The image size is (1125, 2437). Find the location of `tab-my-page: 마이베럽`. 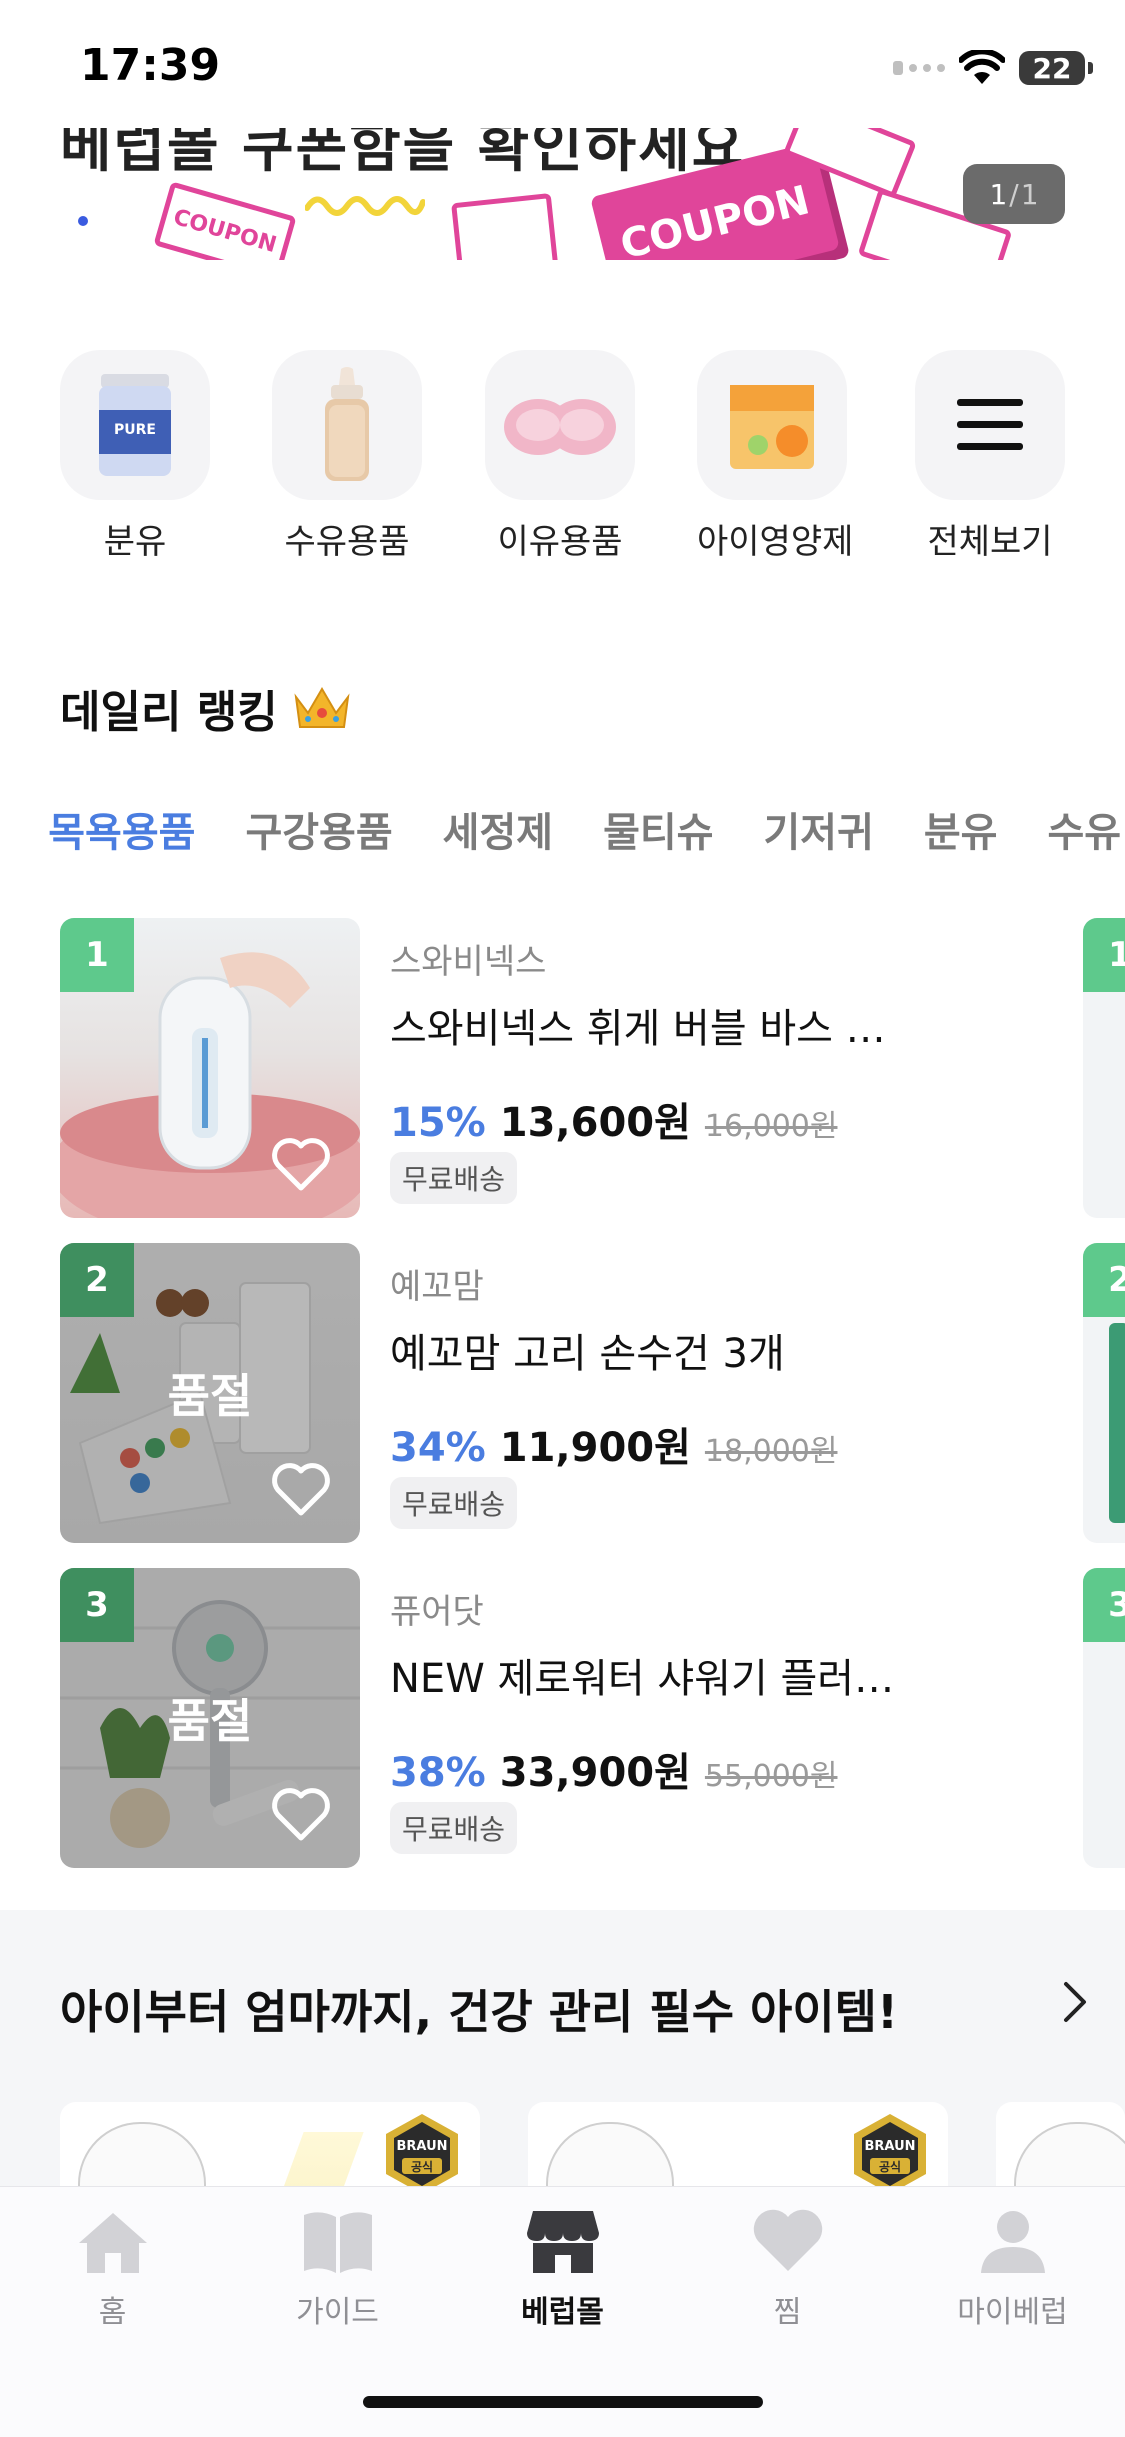

tab-my-page: 마이베럽 is located at coordinates (1012, 2270).